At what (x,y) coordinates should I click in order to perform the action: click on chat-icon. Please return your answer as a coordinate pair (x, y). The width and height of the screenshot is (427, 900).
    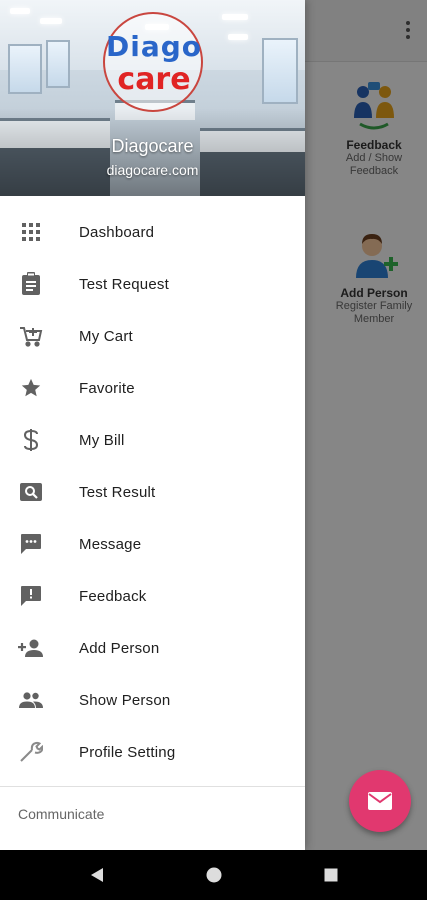
    Looking at the image, I should click on (31, 544).